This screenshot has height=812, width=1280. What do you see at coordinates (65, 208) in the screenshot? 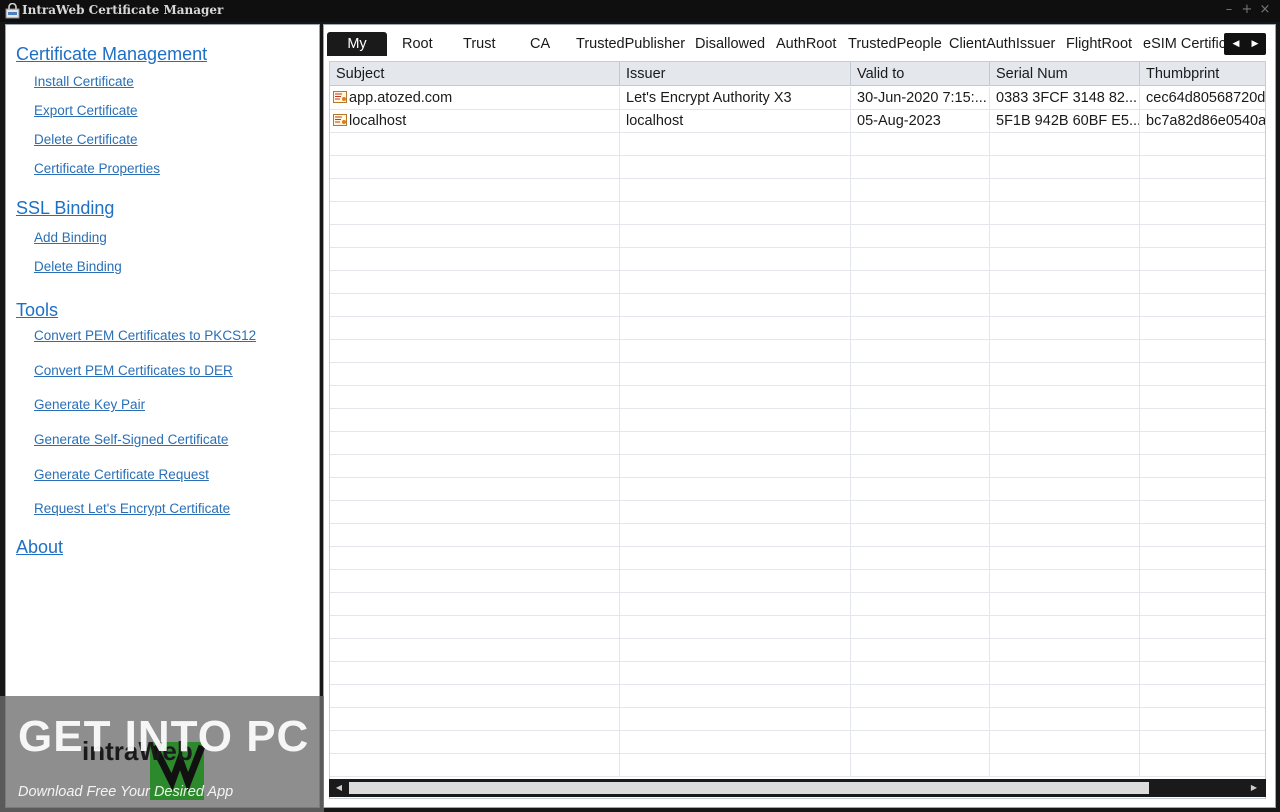
I see `section-ssl-binding: SSL Binding` at bounding box center [65, 208].